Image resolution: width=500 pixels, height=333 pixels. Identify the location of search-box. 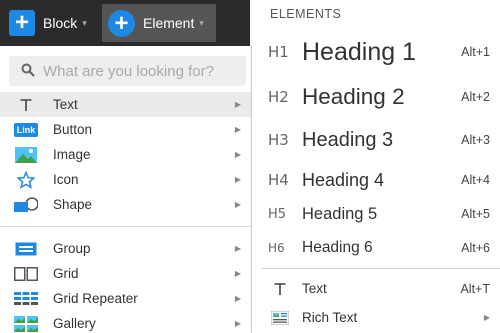
(127, 71).